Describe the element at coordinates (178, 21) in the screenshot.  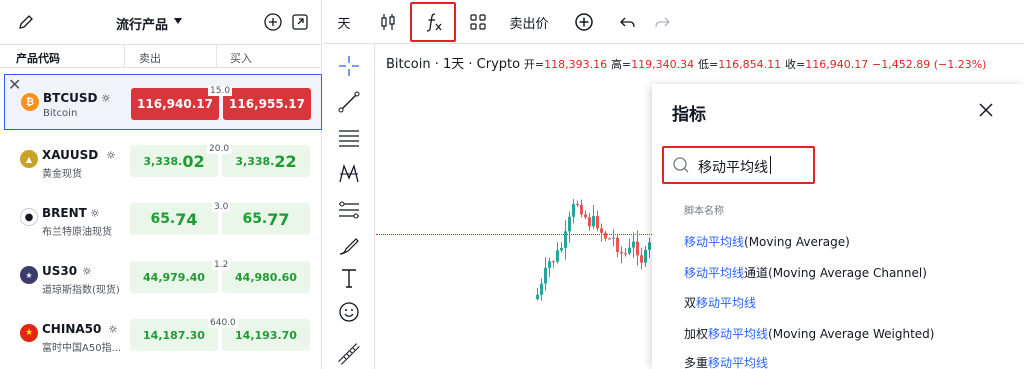
I see `chevron-down-icon` at that location.